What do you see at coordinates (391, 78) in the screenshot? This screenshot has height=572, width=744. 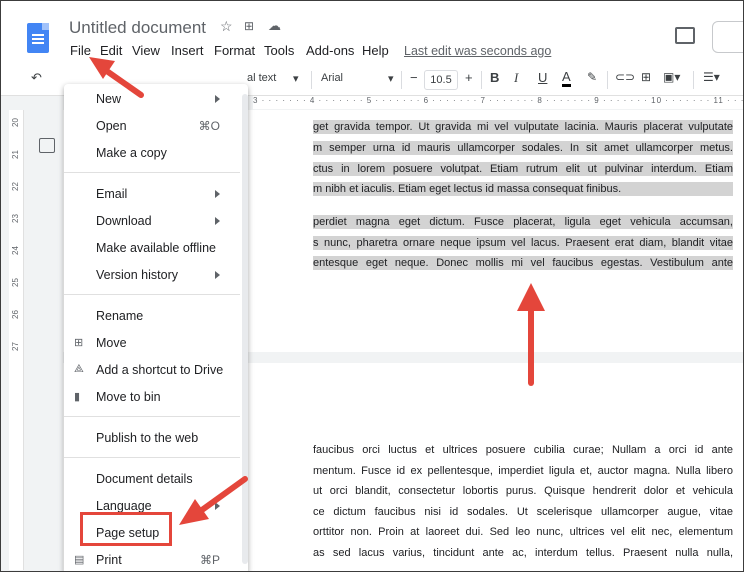 I see `font-dropdown-icon: ▾` at bounding box center [391, 78].